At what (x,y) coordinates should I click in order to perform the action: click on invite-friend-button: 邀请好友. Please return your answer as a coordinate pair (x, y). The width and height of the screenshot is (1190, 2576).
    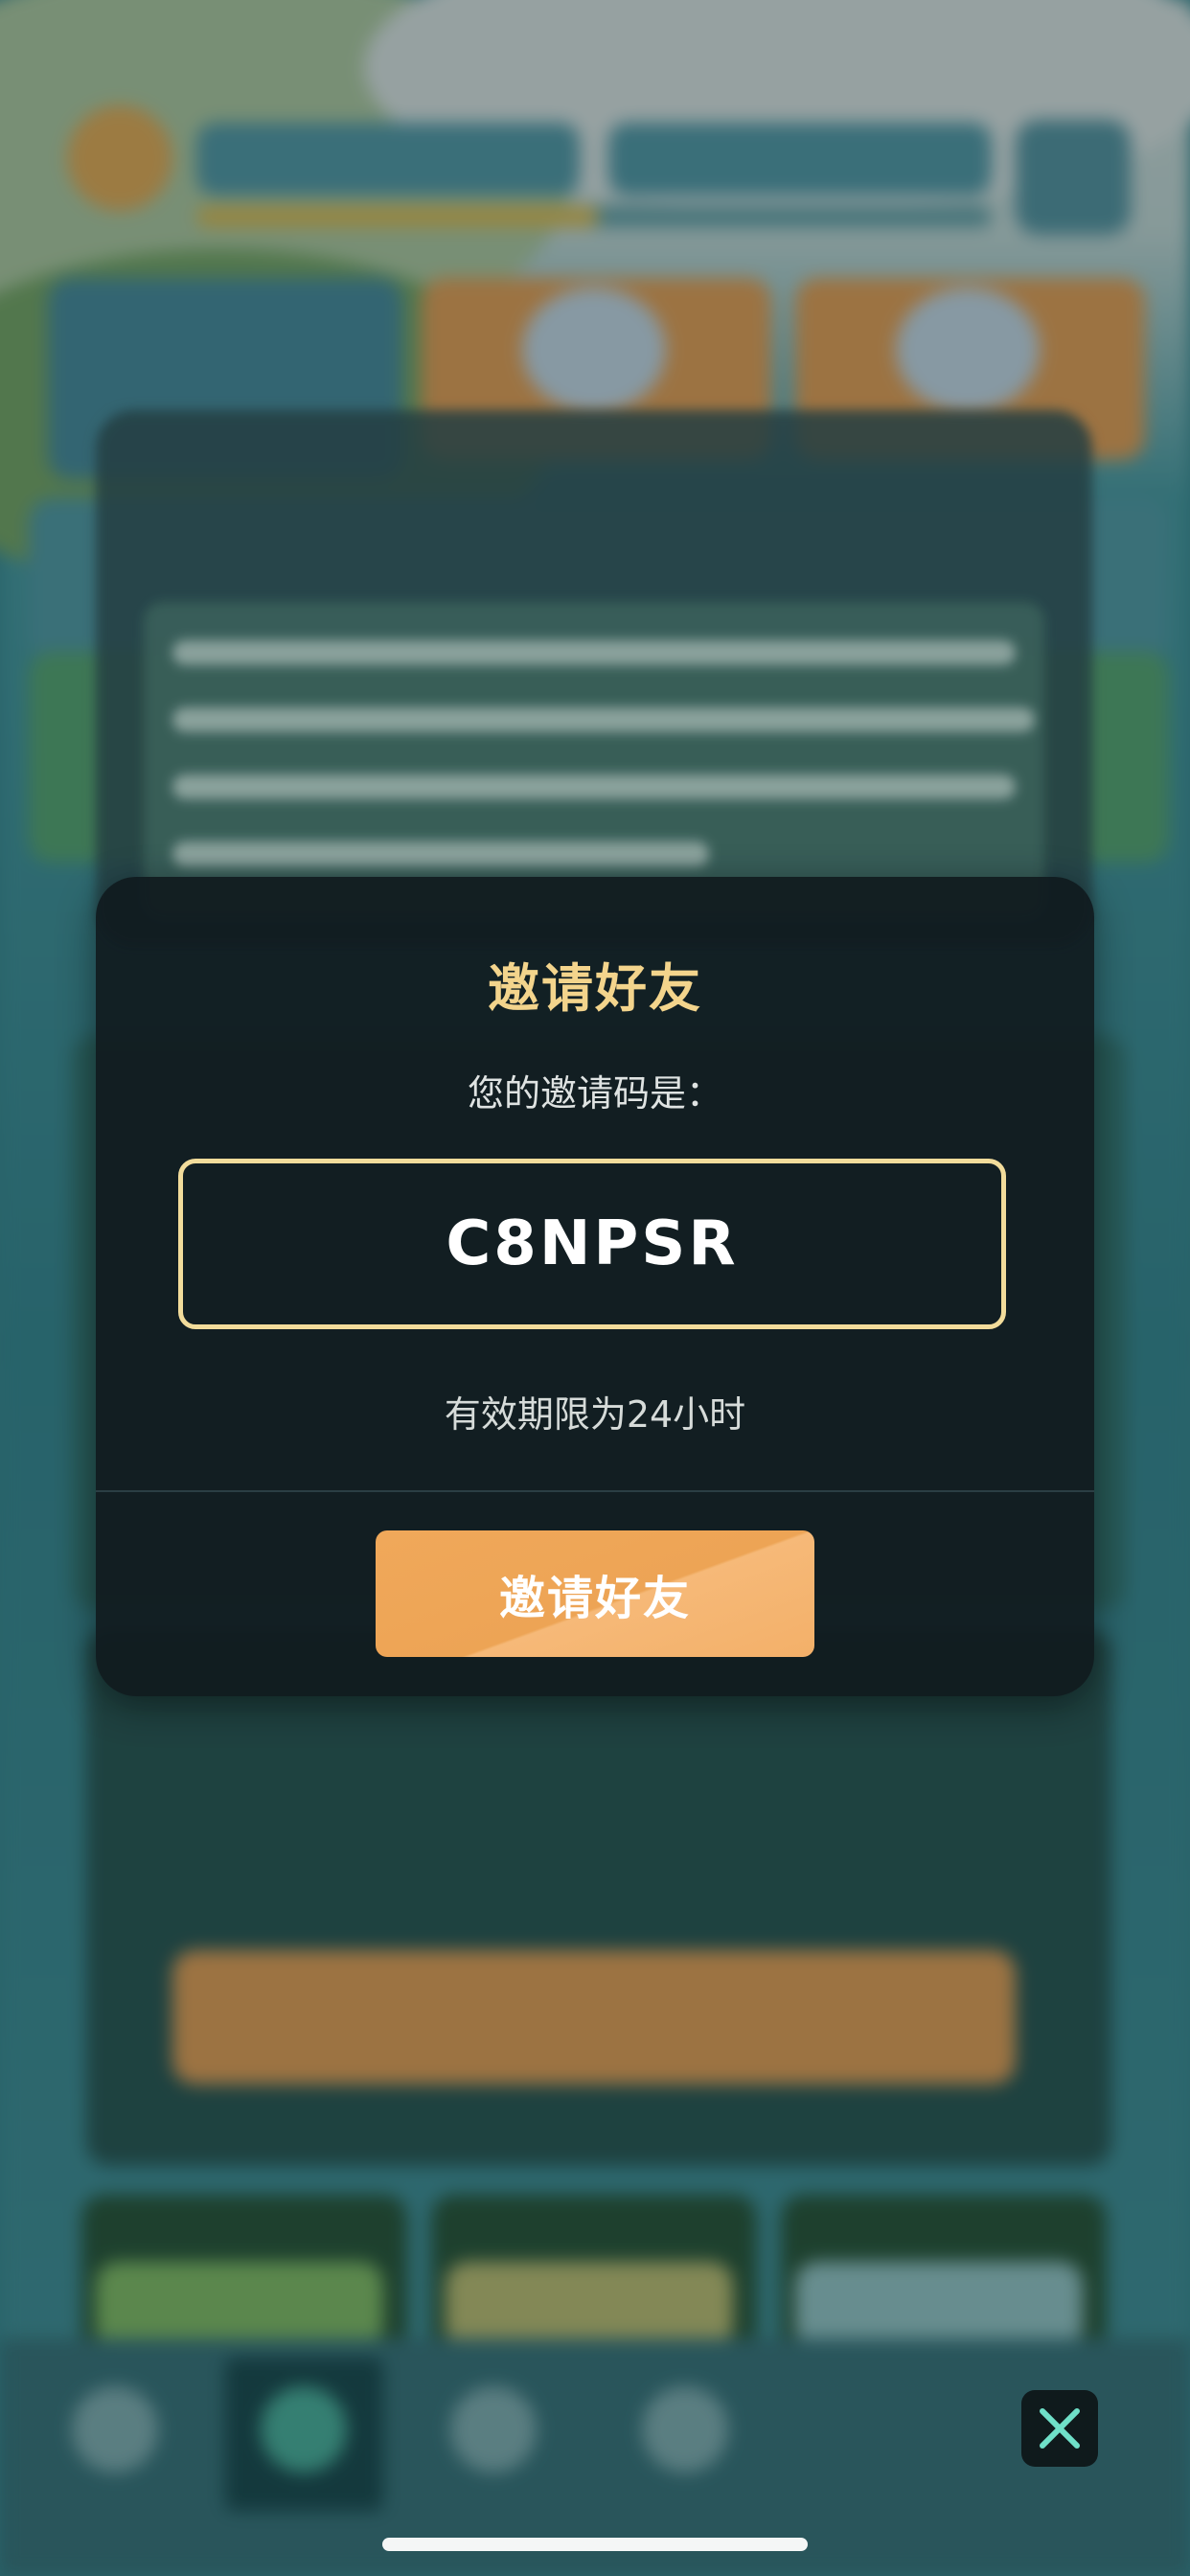
    Looking at the image, I should click on (595, 1593).